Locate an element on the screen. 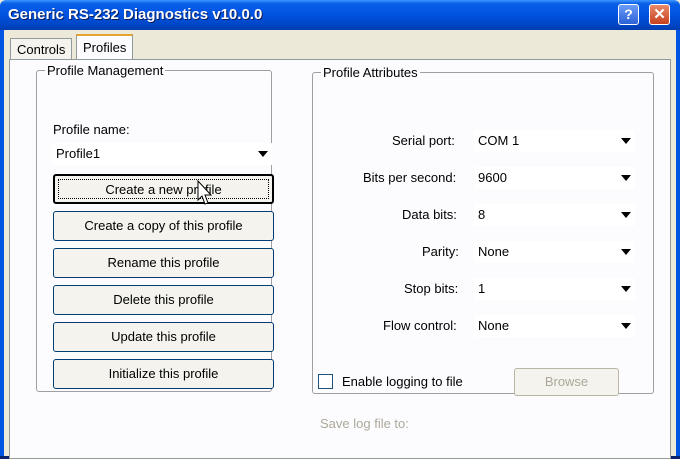  create-copy-profile-button: Create a copy of this profile is located at coordinates (163, 226).